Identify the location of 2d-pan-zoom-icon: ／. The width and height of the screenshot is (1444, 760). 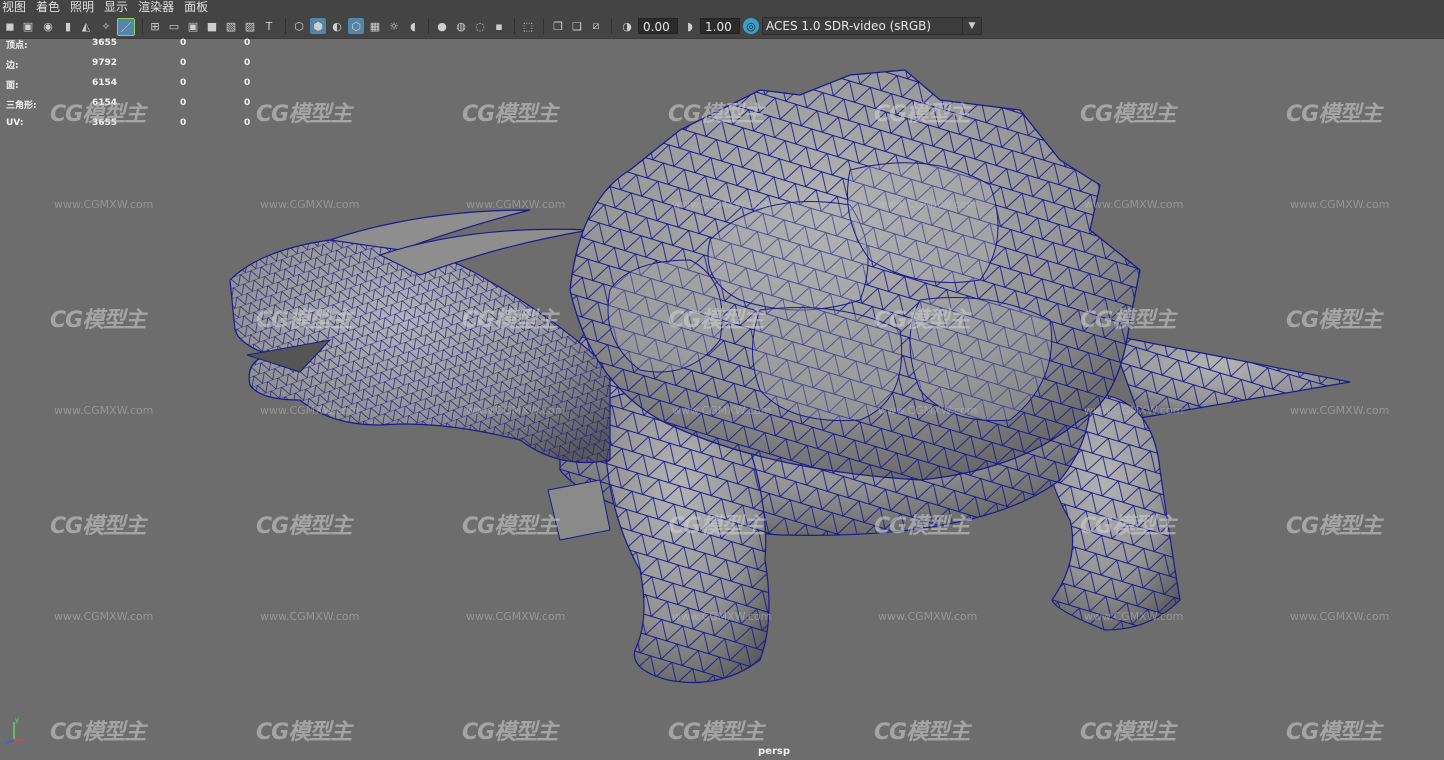
(126, 27).